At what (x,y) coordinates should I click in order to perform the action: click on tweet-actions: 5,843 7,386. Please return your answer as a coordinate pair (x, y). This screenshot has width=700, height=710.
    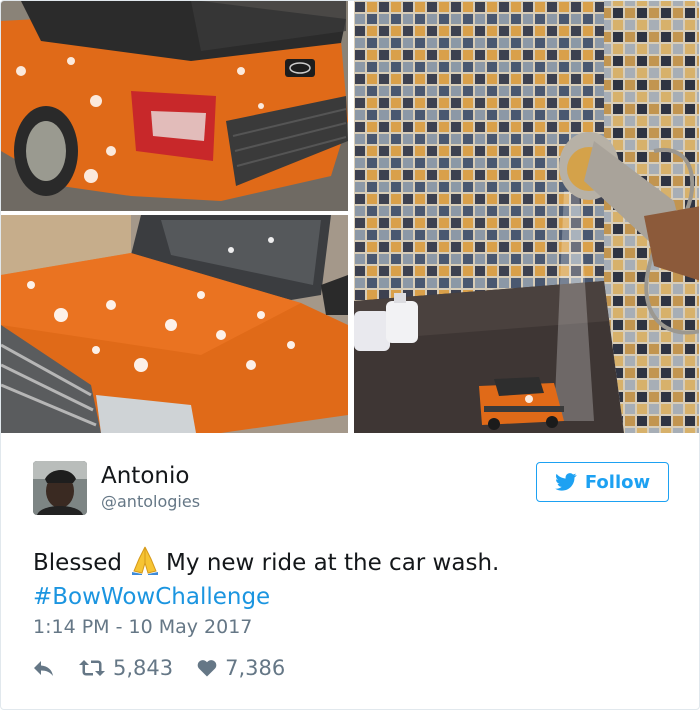
    Looking at the image, I should click on (159, 668).